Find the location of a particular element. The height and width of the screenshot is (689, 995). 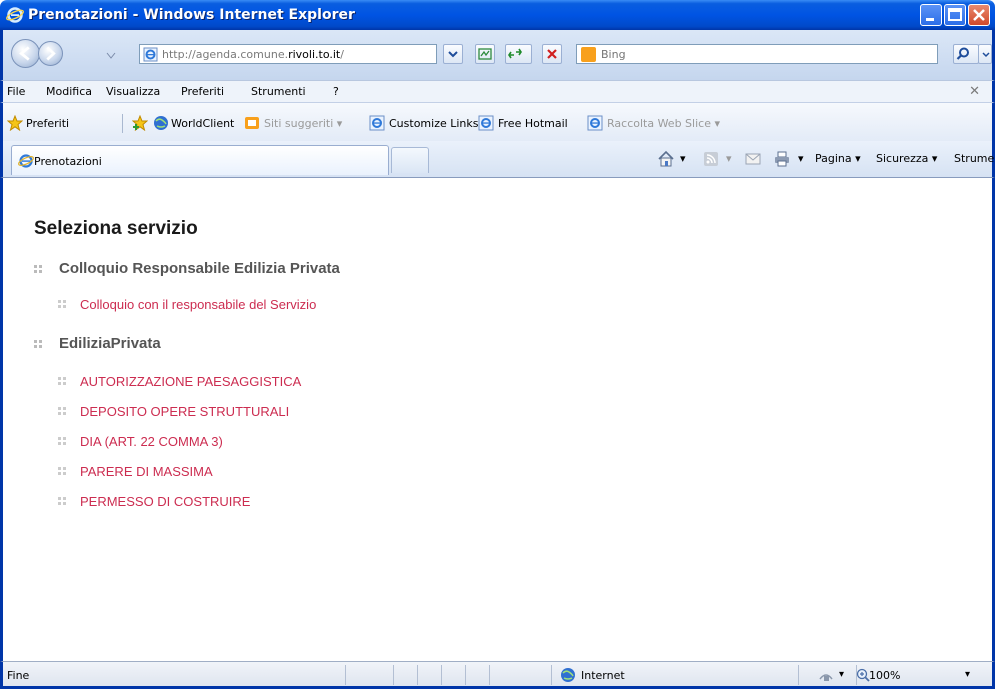

close-window-button is located at coordinates (979, 15).